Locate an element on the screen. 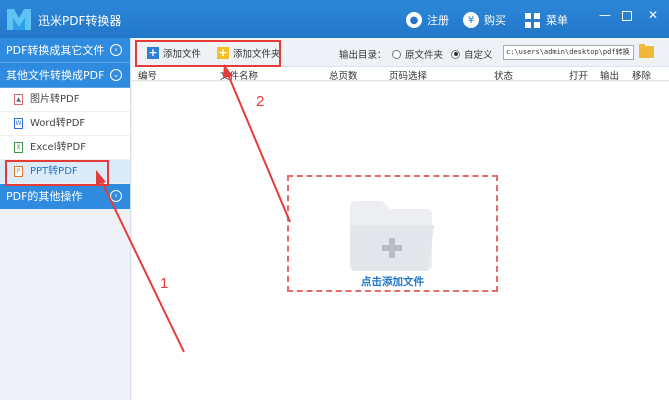 The image size is (669, 400). column-header-number: 编号 is located at coordinates (148, 76).